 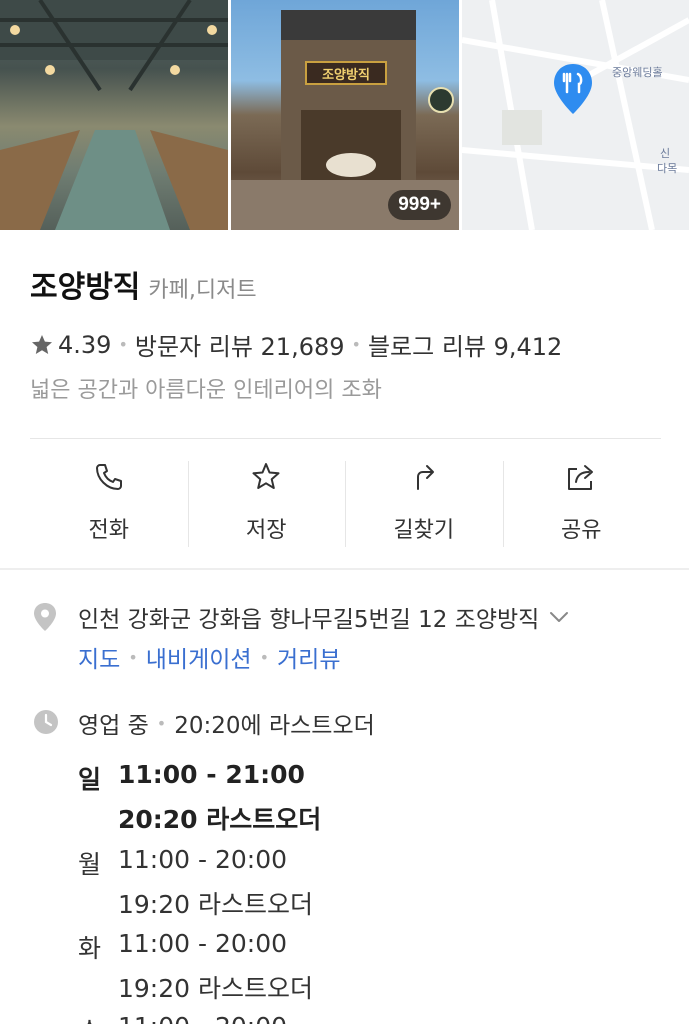 What do you see at coordinates (266, 502) in the screenshot?
I see `save-button: 저장` at bounding box center [266, 502].